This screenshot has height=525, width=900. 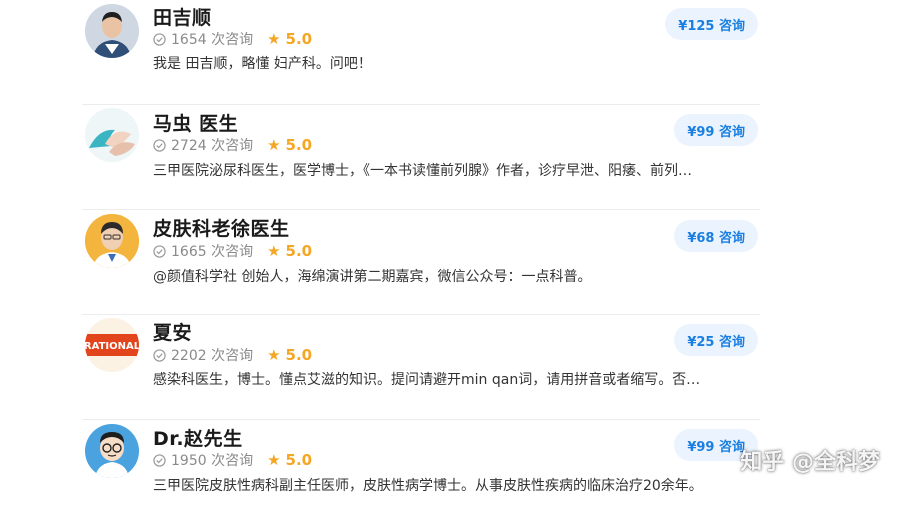 I want to click on doctor-cartoon-icon, so click(x=112, y=241).